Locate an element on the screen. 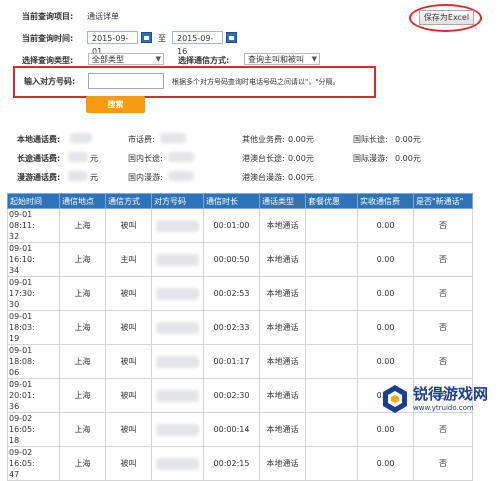  start-time-seconds: 06 is located at coordinates (14, 372).